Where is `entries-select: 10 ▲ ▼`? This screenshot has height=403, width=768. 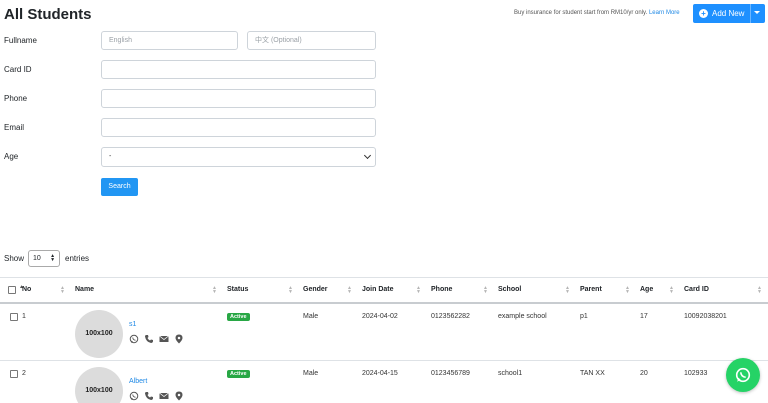
entries-select: 10 ▲ ▼ is located at coordinates (44, 258).